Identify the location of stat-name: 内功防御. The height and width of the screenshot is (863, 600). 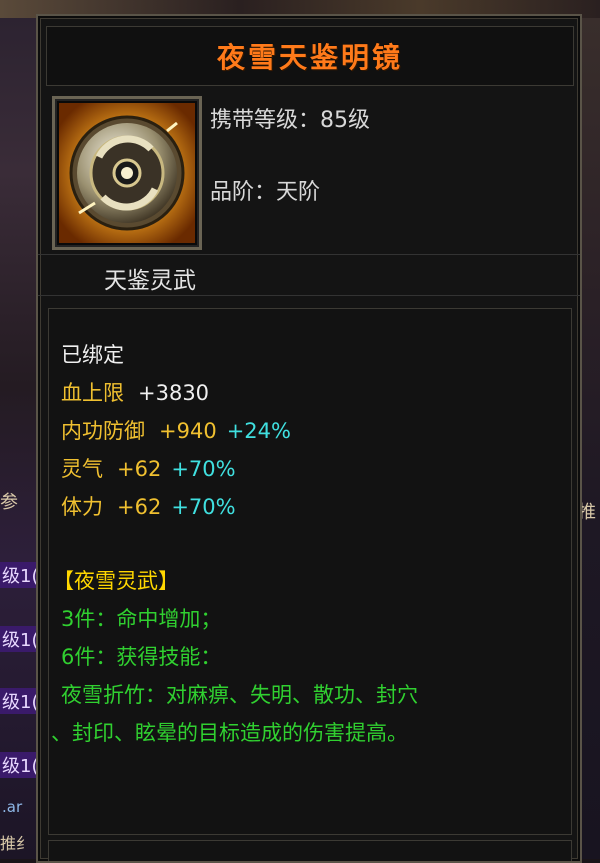
(103, 431).